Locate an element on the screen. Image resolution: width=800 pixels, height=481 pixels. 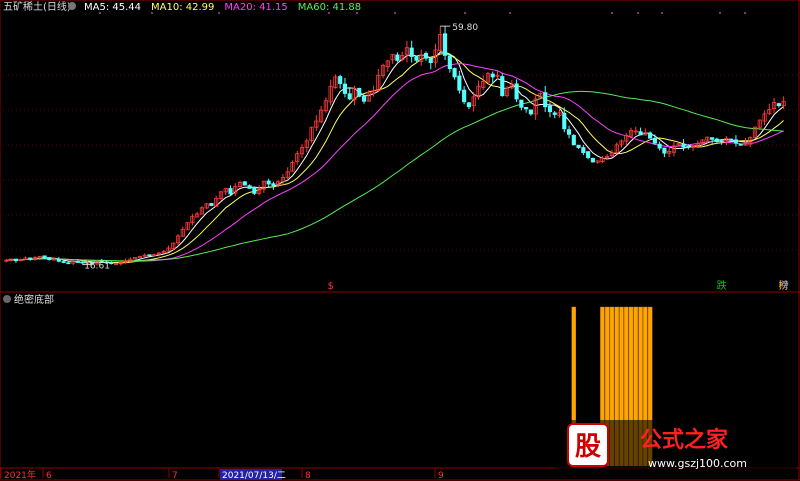
low-label: 16.61 is located at coordinates (97, 267).